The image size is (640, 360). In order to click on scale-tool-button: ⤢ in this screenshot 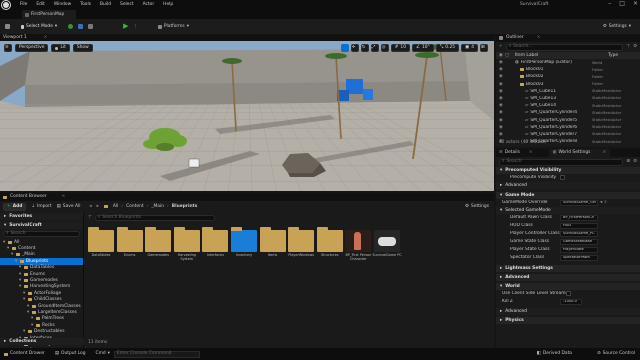, I will do `click(374, 48)`.